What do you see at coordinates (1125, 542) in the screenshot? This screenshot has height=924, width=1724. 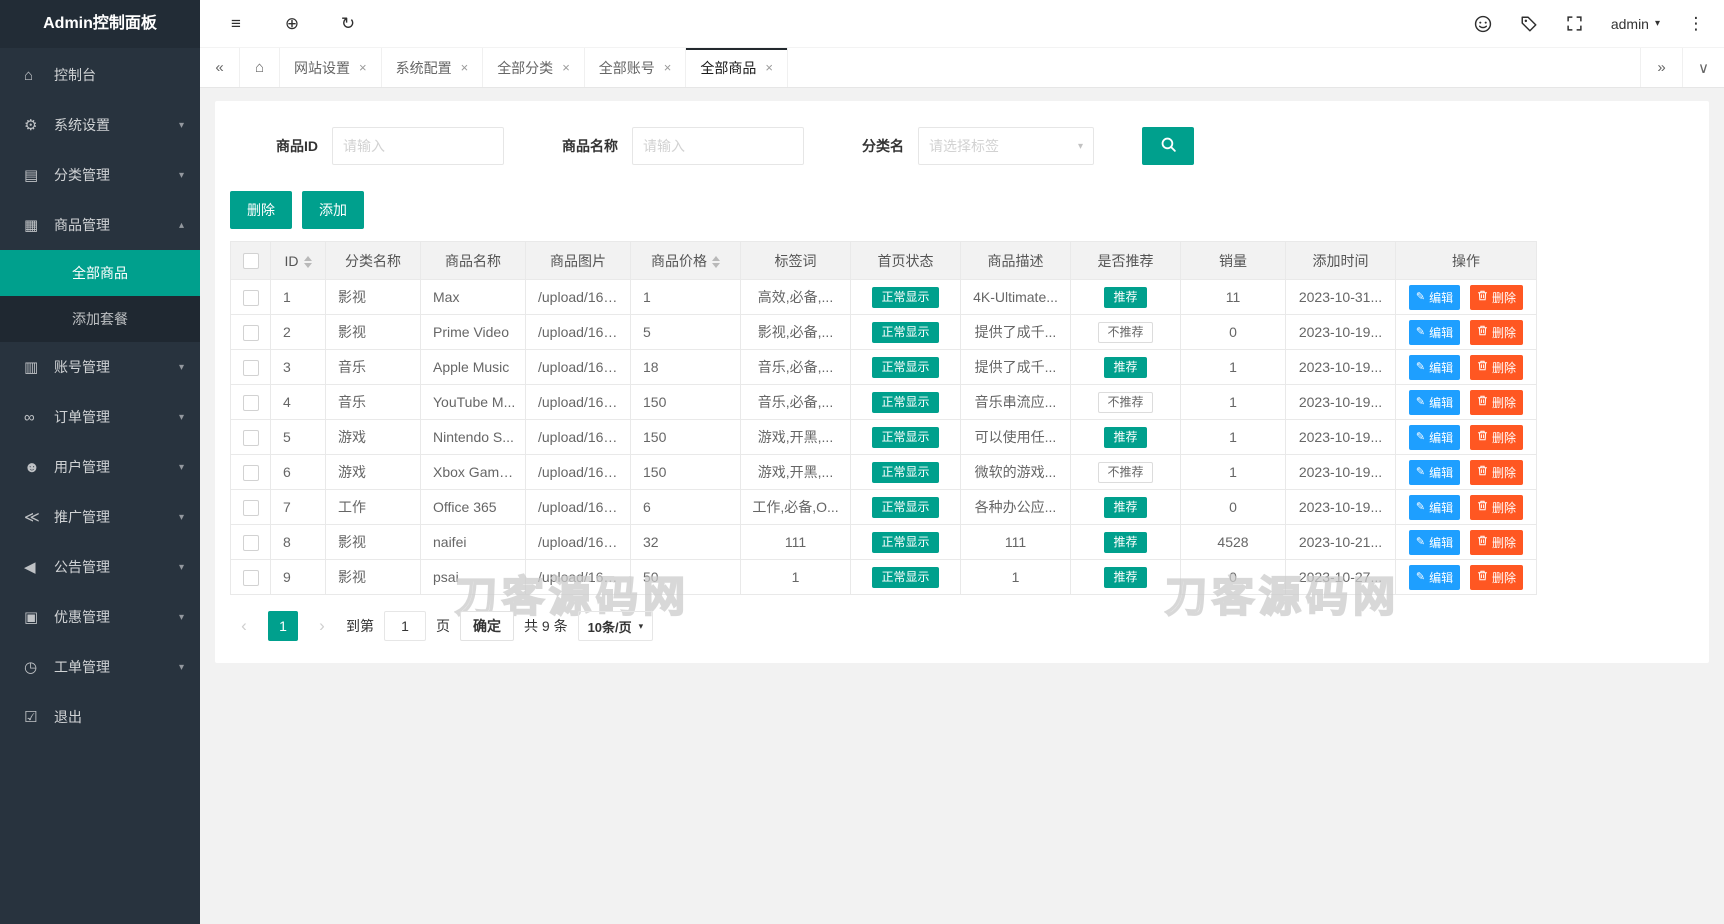 I see `cell-recommend: 推荐` at bounding box center [1125, 542].